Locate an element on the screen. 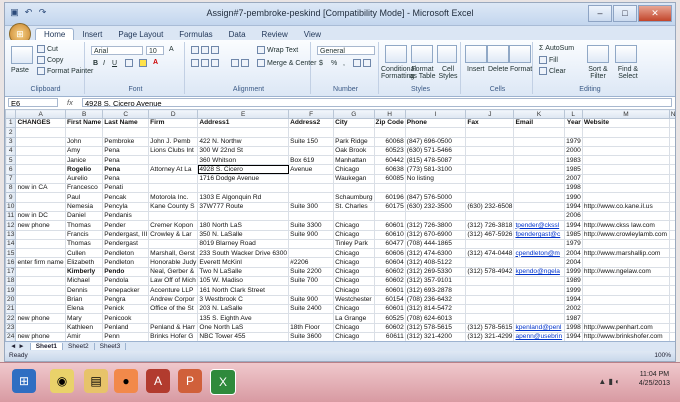 This screenshot has height=402, width=680. cell: Law Off of Mich is located at coordinates (173, 281).